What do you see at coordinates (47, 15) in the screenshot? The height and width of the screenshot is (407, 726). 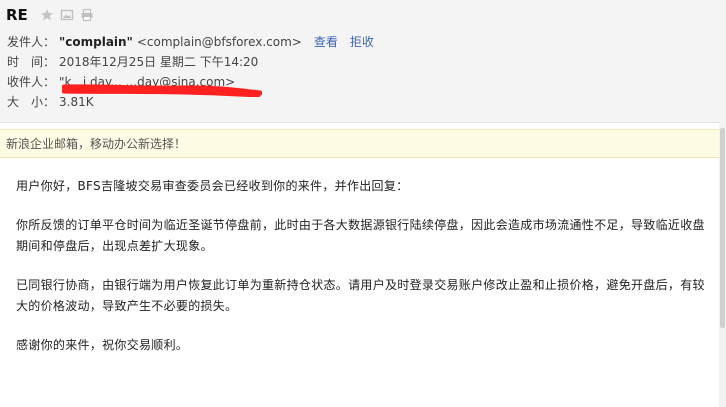 I see `star-icon` at bounding box center [47, 15].